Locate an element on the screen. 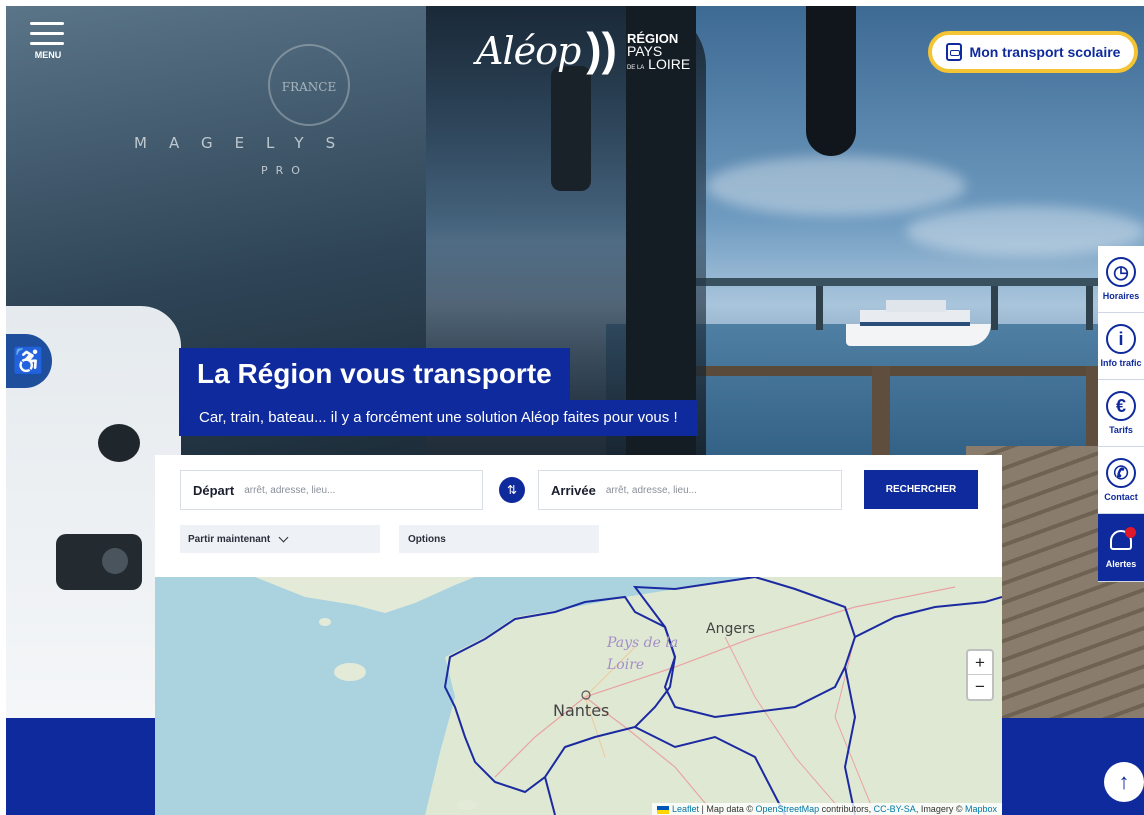 Image resolution: width=1144 pixels, height=815 pixels. departure-field: Départ is located at coordinates (331, 490).